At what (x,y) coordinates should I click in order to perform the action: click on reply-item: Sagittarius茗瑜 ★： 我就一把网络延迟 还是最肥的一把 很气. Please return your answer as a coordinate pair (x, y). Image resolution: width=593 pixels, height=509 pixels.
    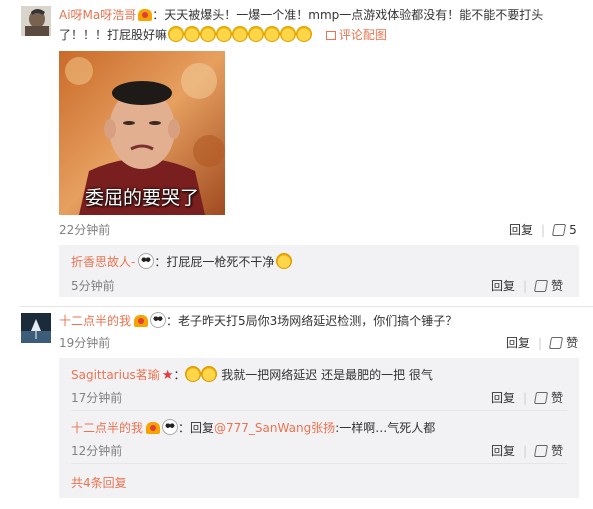
    Looking at the image, I should click on (252, 375).